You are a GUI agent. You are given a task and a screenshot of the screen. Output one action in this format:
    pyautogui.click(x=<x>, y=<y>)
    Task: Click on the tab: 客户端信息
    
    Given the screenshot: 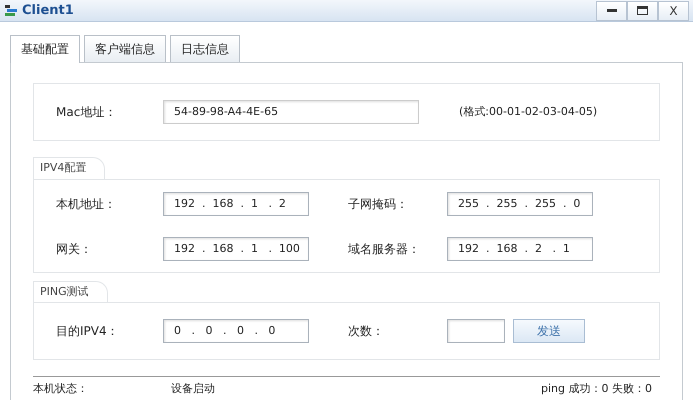 What is the action you would take?
    pyautogui.click(x=125, y=48)
    